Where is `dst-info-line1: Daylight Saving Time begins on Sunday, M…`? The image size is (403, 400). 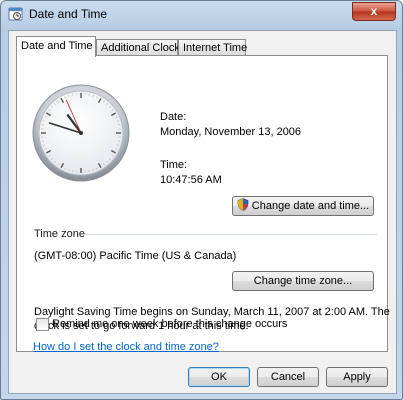 dst-info-line1: Daylight Saving Time begins on Sunday, M… is located at coordinates (212, 312).